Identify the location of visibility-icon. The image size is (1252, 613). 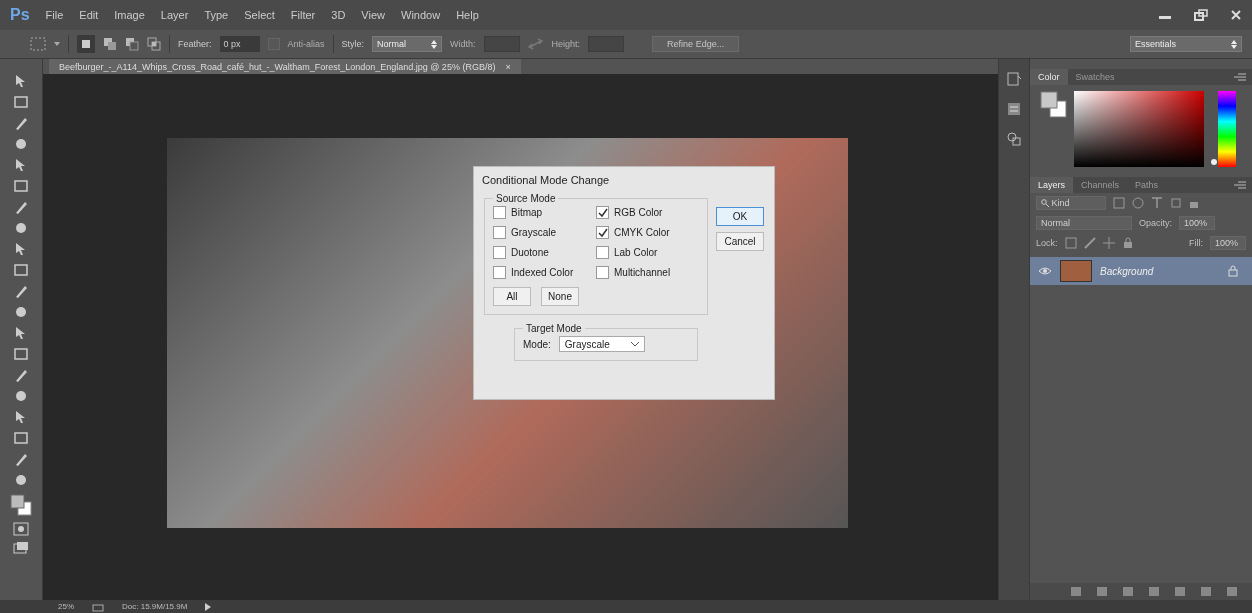
(1045, 271).